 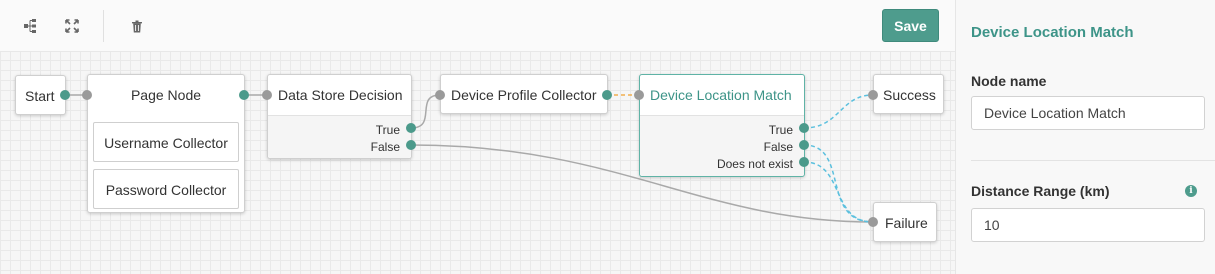 What do you see at coordinates (166, 95) in the screenshot?
I see `node-page-label: Page Node` at bounding box center [166, 95].